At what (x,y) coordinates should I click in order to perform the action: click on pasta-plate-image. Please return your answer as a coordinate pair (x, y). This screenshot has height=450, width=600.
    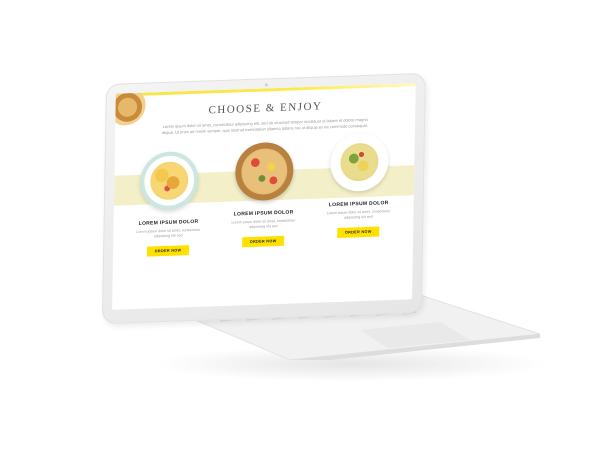
    Looking at the image, I should click on (169, 180).